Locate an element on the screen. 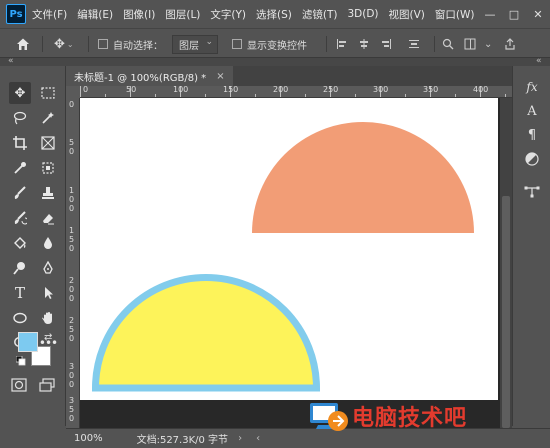 The width and height of the screenshot is (550, 448). hand-tool-icon is located at coordinates (48, 318).